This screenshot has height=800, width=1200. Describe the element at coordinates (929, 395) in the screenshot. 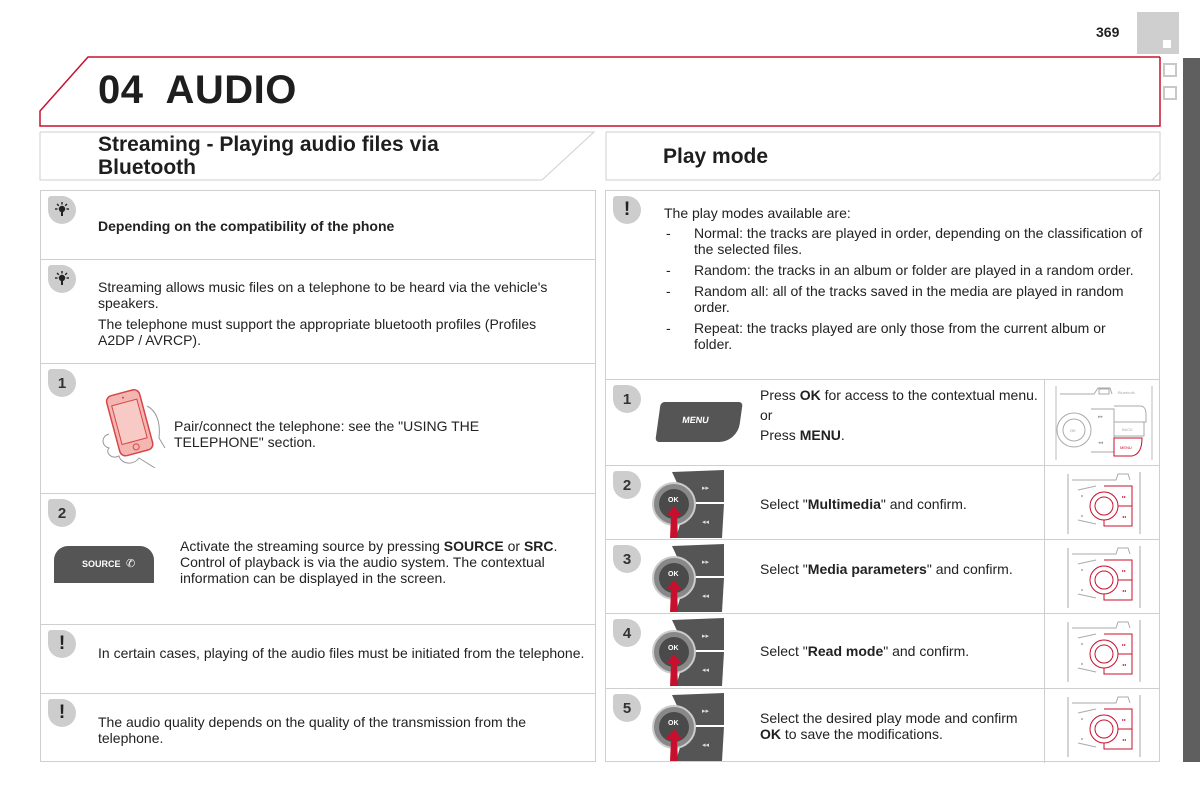

I see `step1-line1-post: for access to the contextual menu.` at that location.